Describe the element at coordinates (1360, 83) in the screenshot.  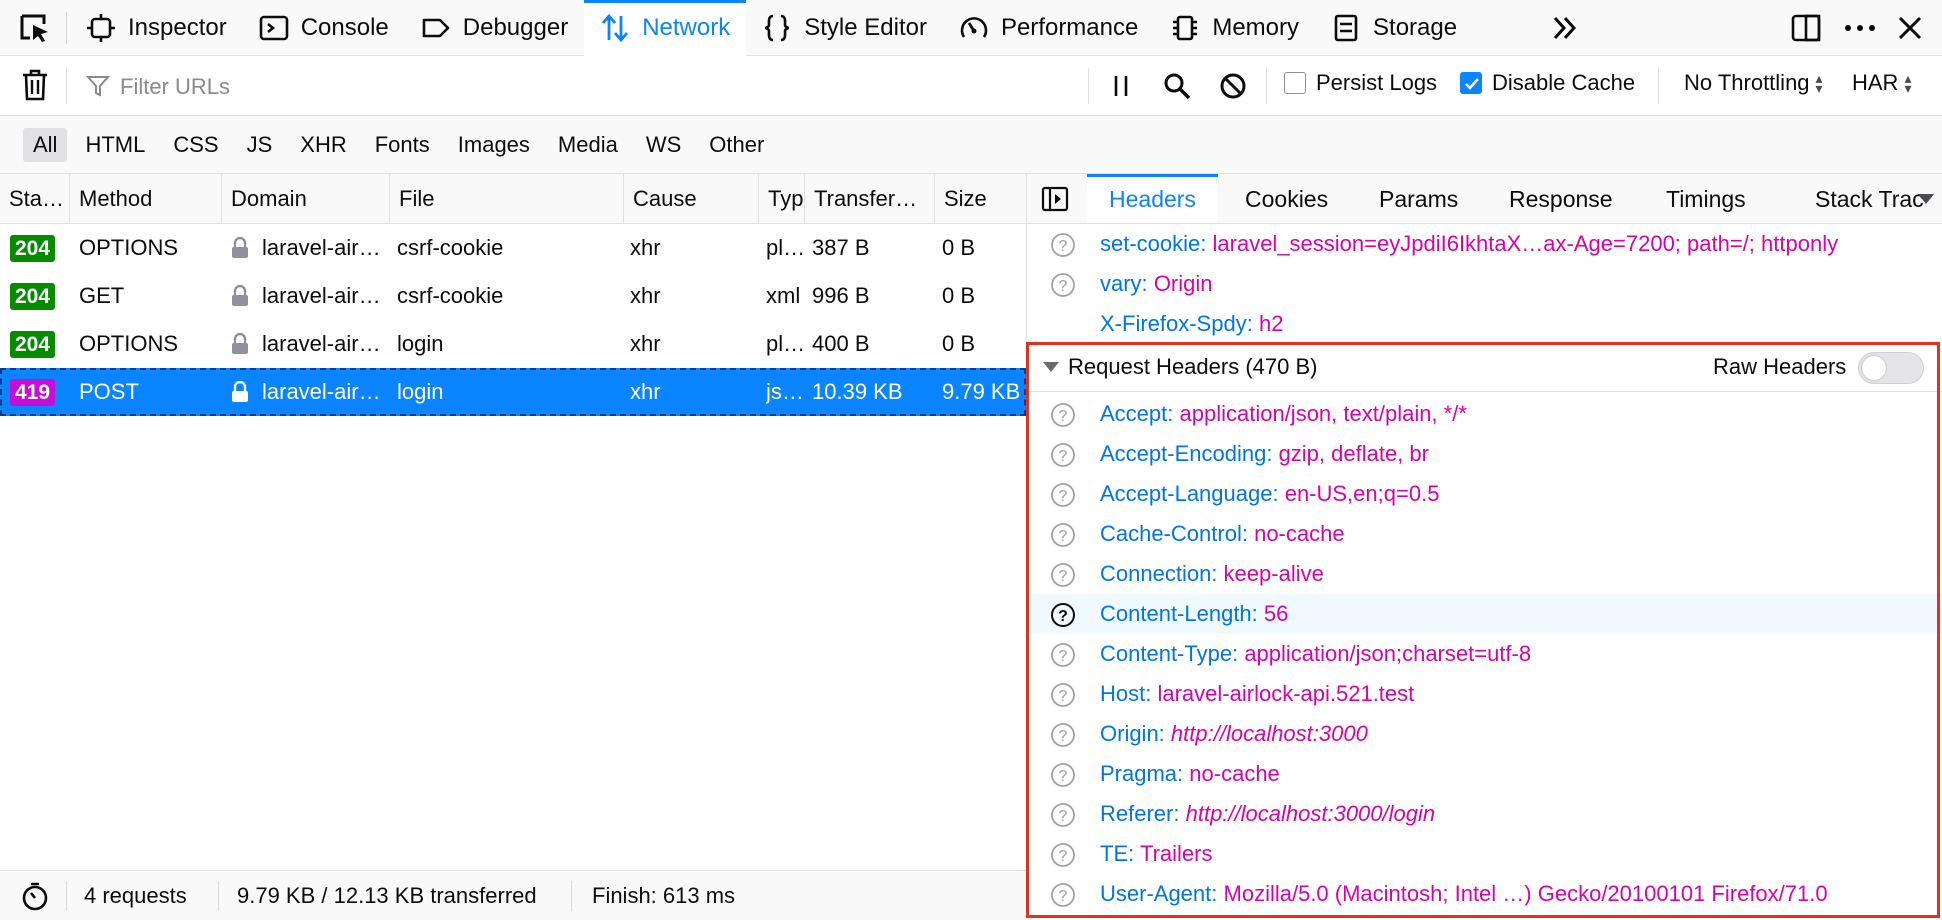
I see `persist-logs-checkbox: Persist Logs` at that location.